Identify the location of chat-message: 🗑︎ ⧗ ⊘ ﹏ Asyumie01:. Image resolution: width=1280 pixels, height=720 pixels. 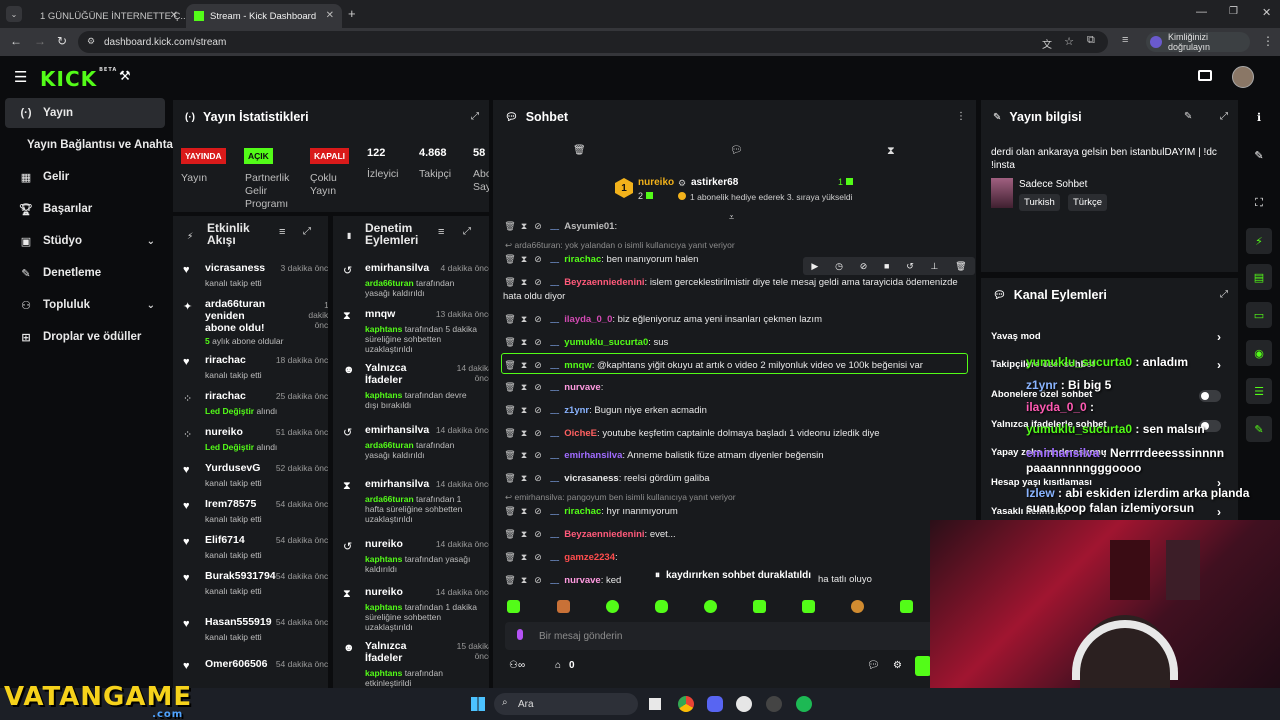
(733, 226).